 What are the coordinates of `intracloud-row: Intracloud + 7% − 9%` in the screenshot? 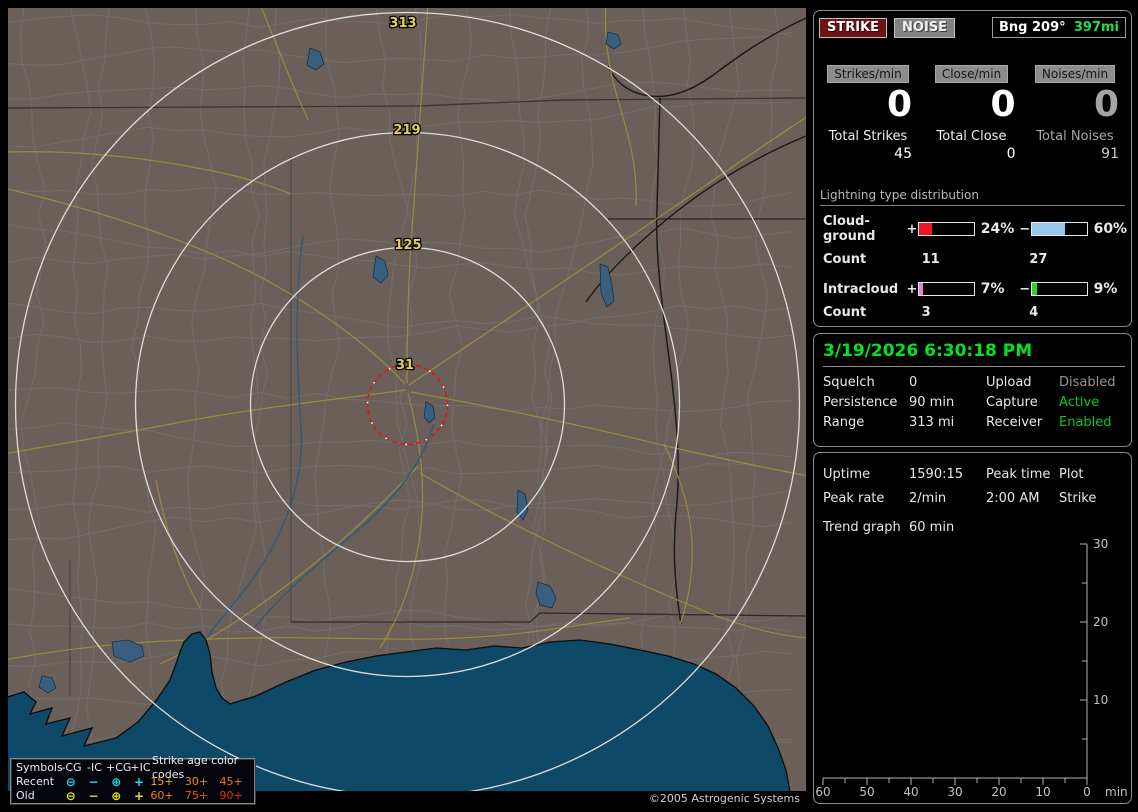 It's located at (977, 289).